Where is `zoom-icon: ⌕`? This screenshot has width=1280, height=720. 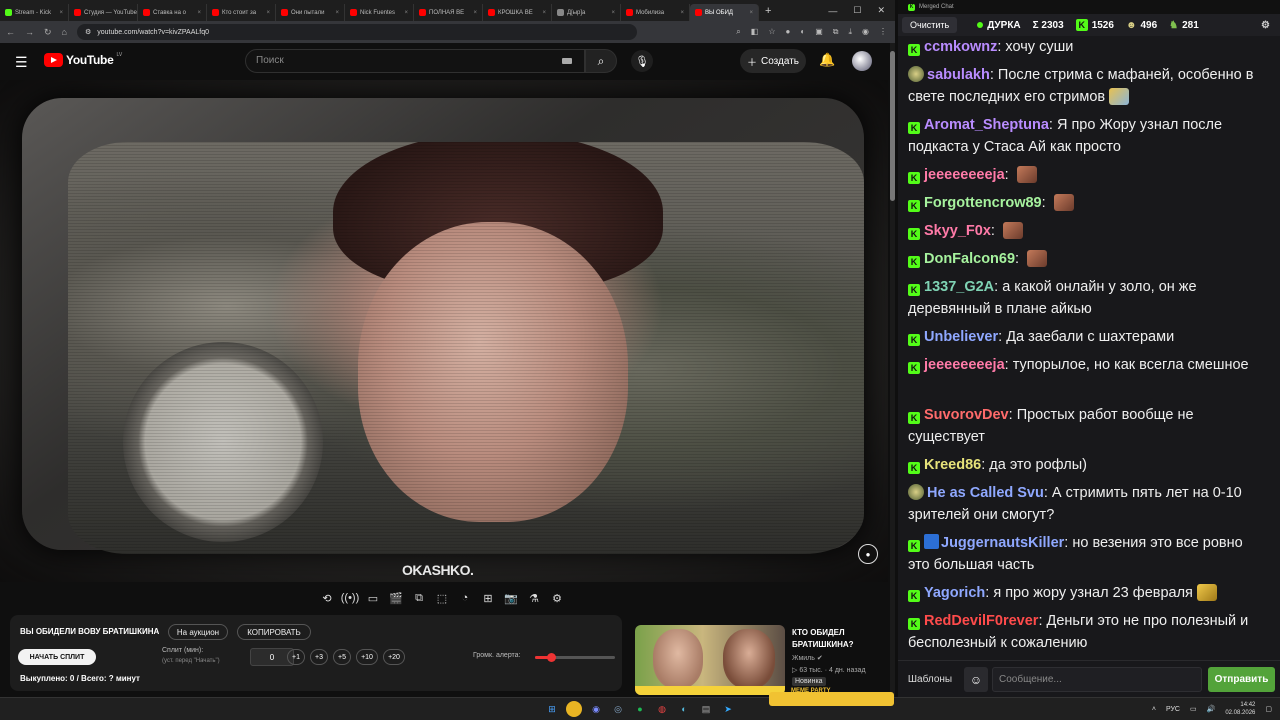
zoom-icon: ⌕ is located at coordinates (738, 32).